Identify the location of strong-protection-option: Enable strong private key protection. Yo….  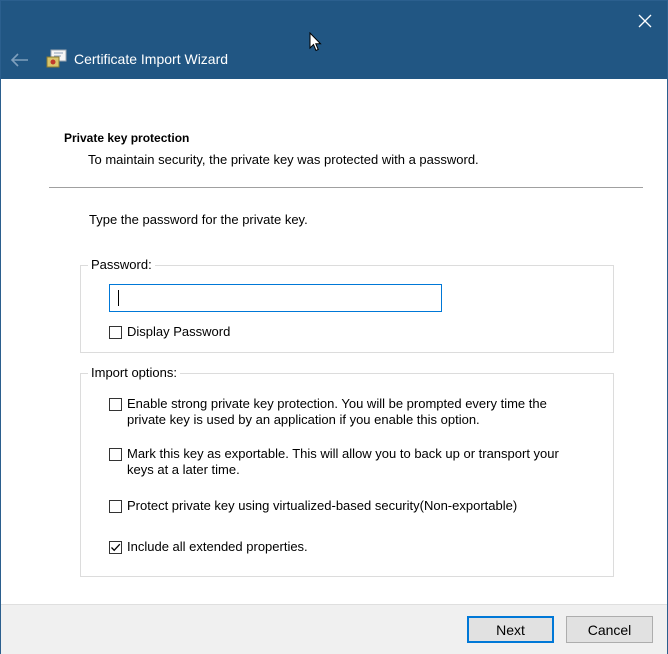
(349, 412).